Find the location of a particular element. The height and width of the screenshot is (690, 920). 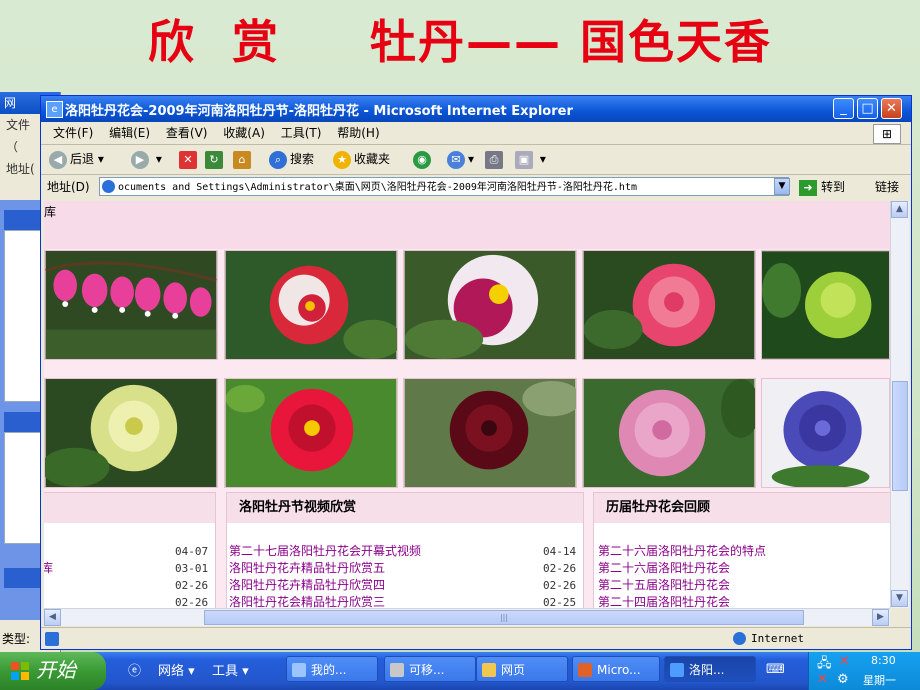

back-button: ◀ 后退 ▾ is located at coordinates (76, 159).